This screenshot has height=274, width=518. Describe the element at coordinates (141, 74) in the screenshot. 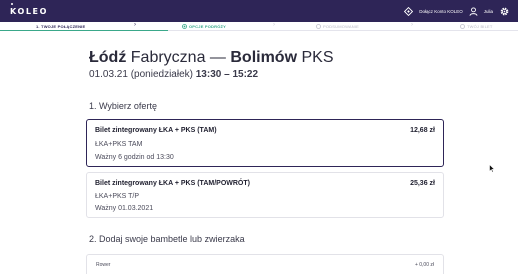

I see `travel-date: 01.03.21 (poniedziałek)` at that location.